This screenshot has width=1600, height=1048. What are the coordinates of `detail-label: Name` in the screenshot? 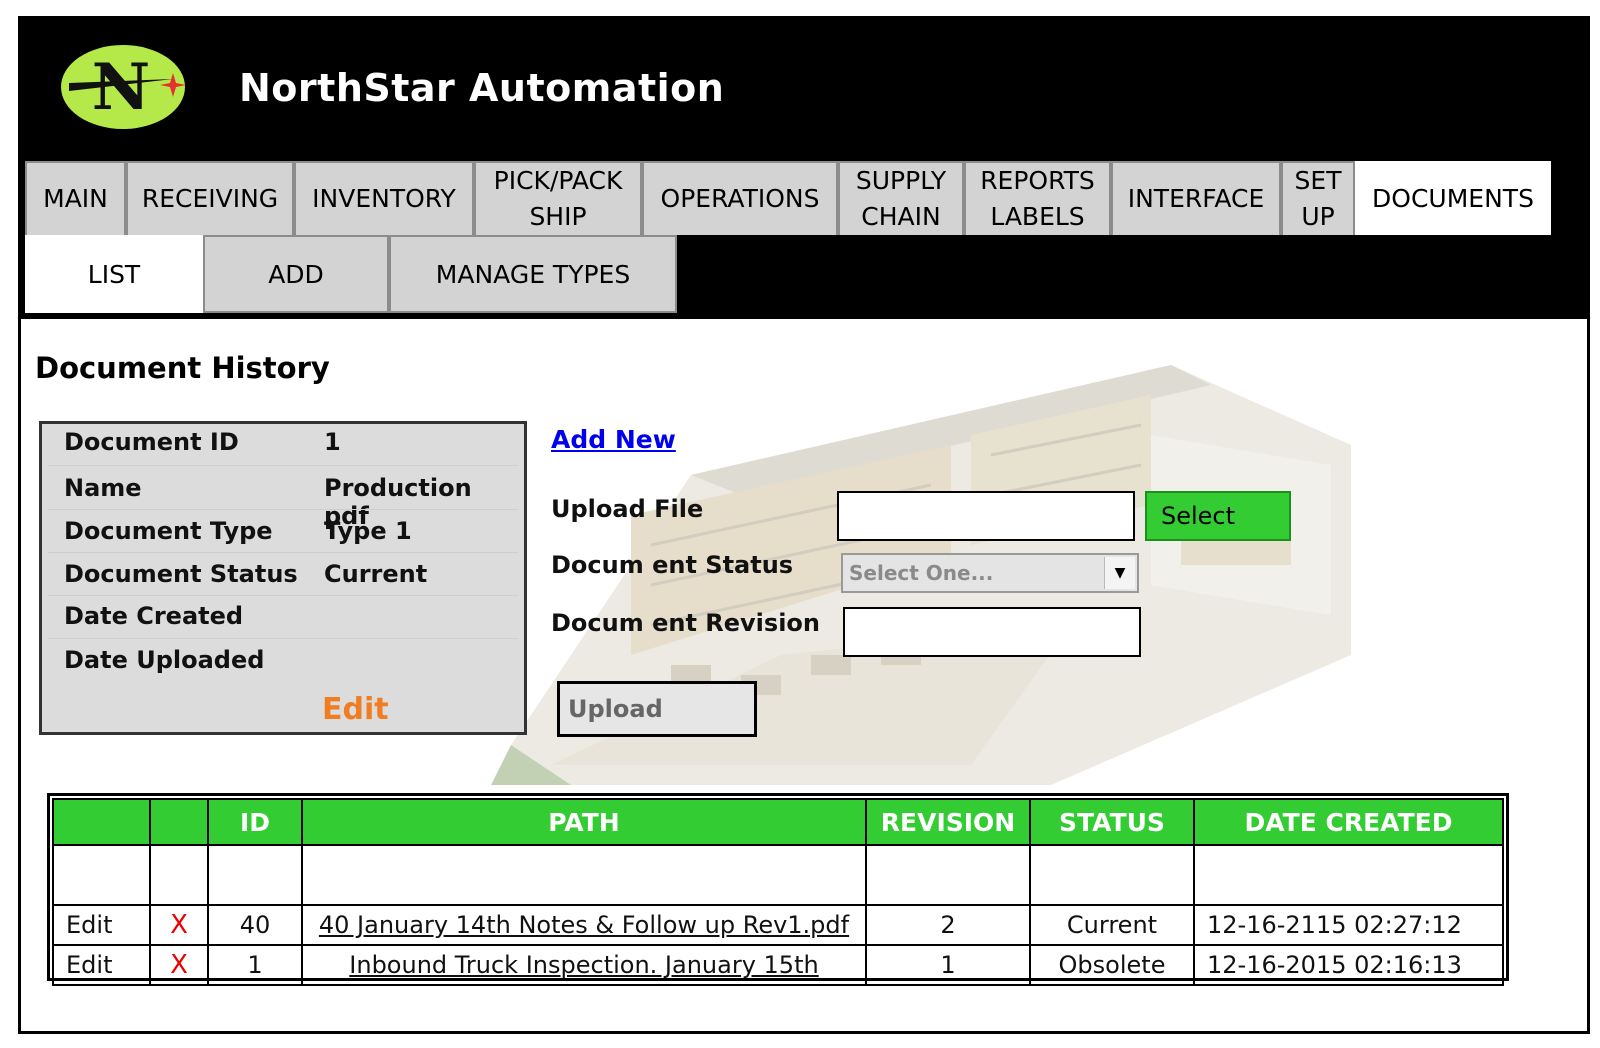 It's located at (103, 488).